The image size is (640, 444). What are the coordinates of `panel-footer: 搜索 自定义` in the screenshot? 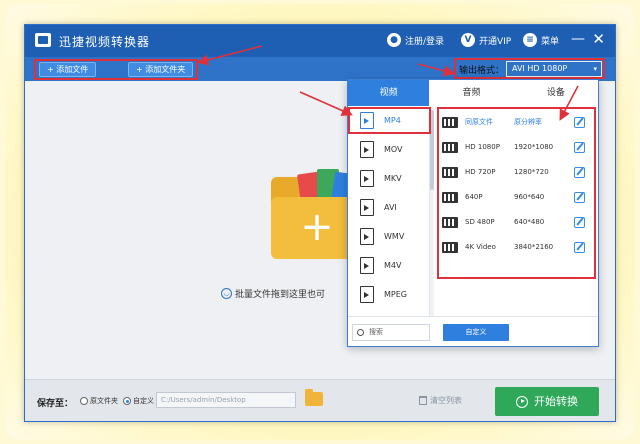 It's located at (473, 332).